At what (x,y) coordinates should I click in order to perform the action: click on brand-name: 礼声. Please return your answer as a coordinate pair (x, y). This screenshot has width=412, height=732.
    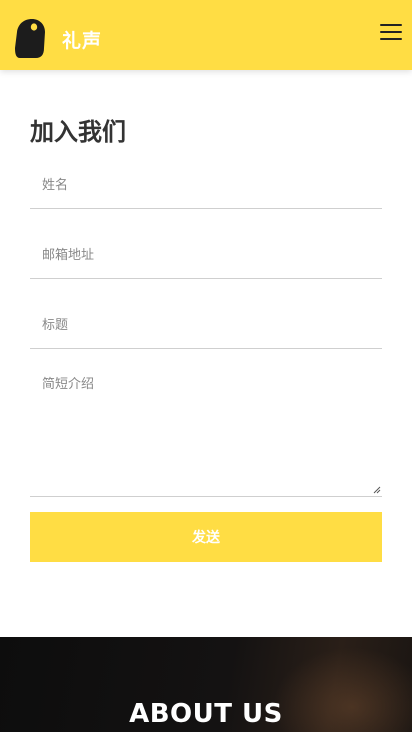
    Looking at the image, I should click on (82, 39).